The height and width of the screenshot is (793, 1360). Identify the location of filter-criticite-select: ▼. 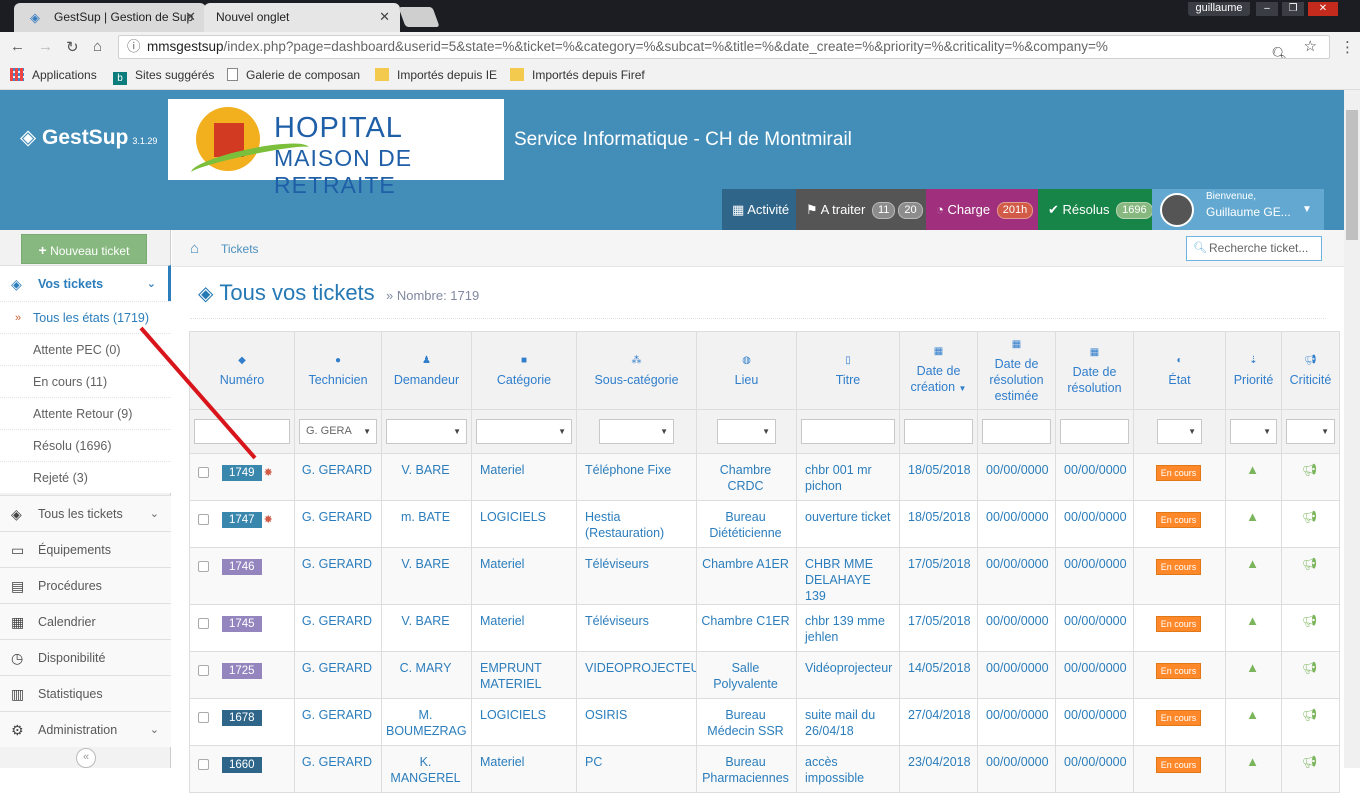
(1310, 431).